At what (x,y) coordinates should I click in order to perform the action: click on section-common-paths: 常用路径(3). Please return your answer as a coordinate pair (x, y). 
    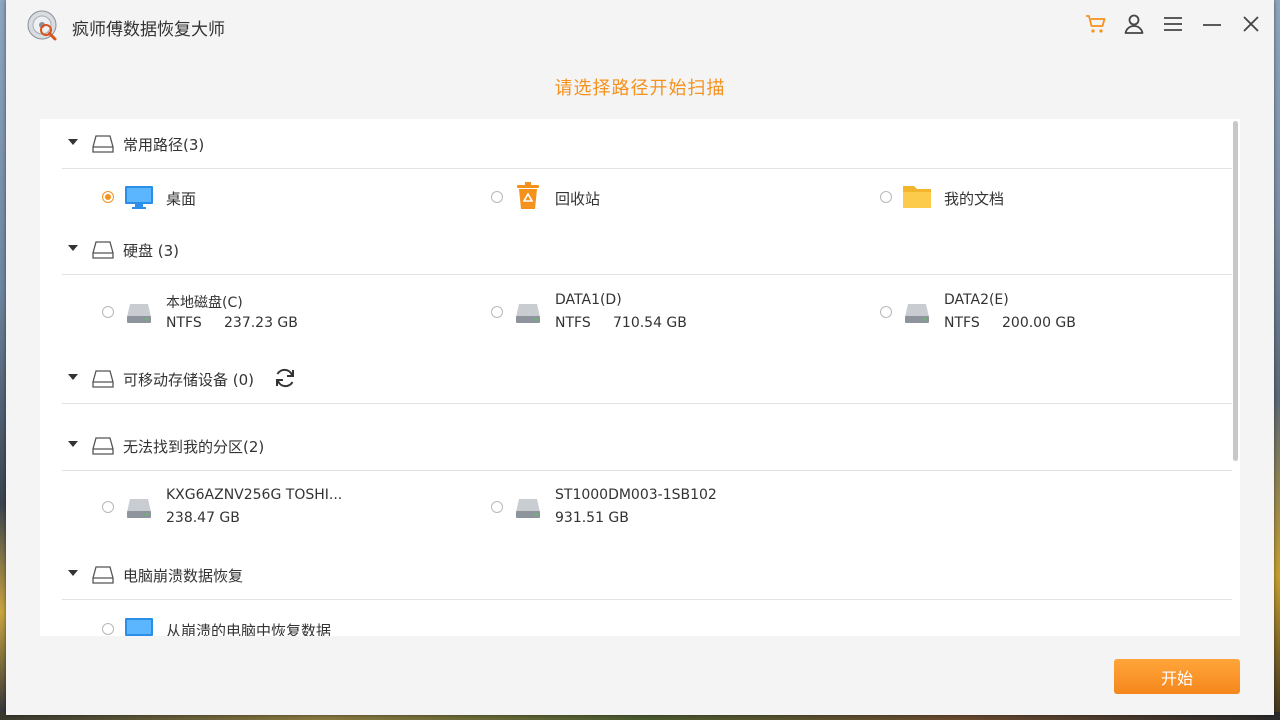
    Looking at the image, I should click on (636, 144).